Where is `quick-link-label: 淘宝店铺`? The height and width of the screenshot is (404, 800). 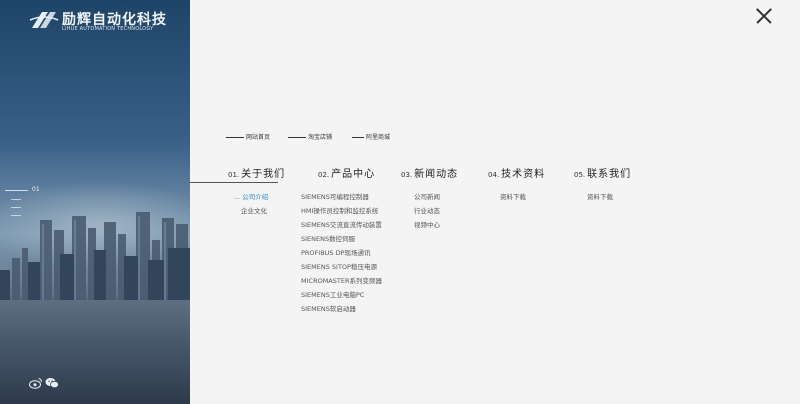 quick-link-label: 淘宝店铺 is located at coordinates (320, 137).